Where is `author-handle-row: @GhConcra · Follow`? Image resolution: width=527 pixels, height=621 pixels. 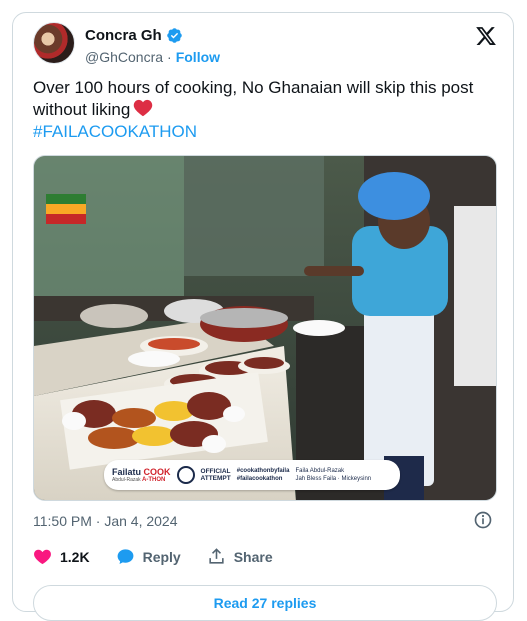 author-handle-row: @GhConcra · Follow is located at coordinates (152, 57).